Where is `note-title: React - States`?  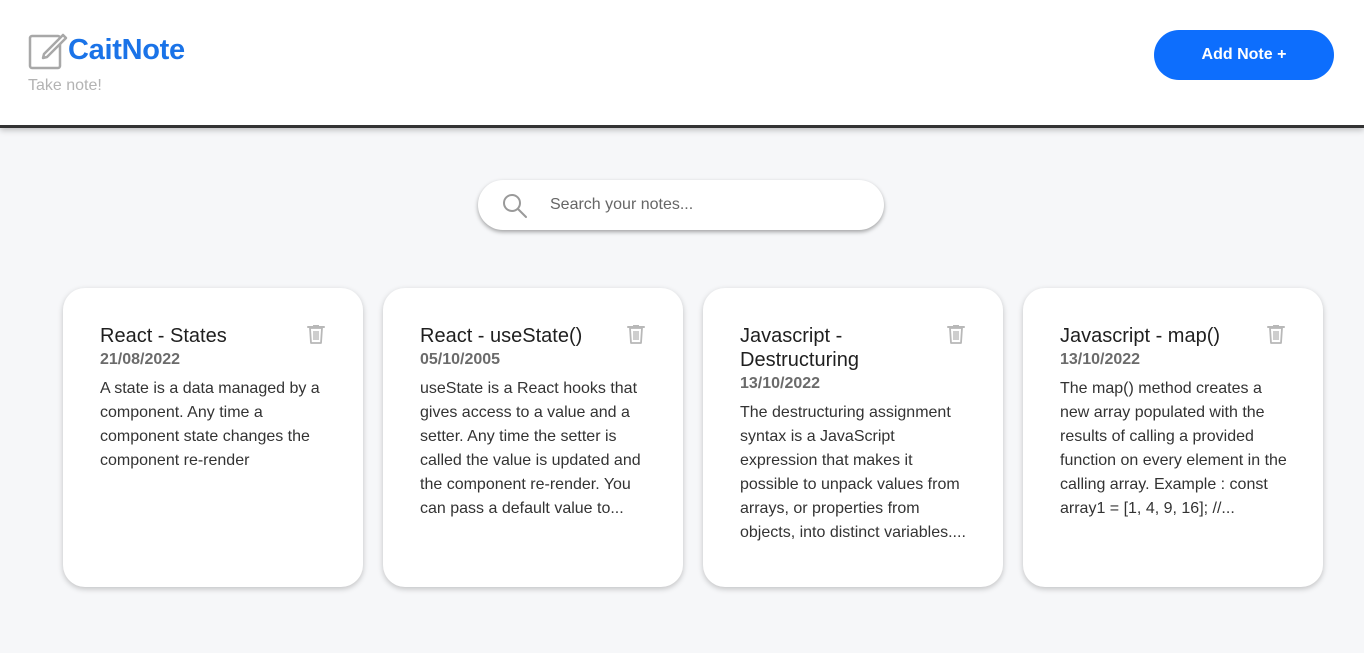 note-title: React - States is located at coordinates (163, 336).